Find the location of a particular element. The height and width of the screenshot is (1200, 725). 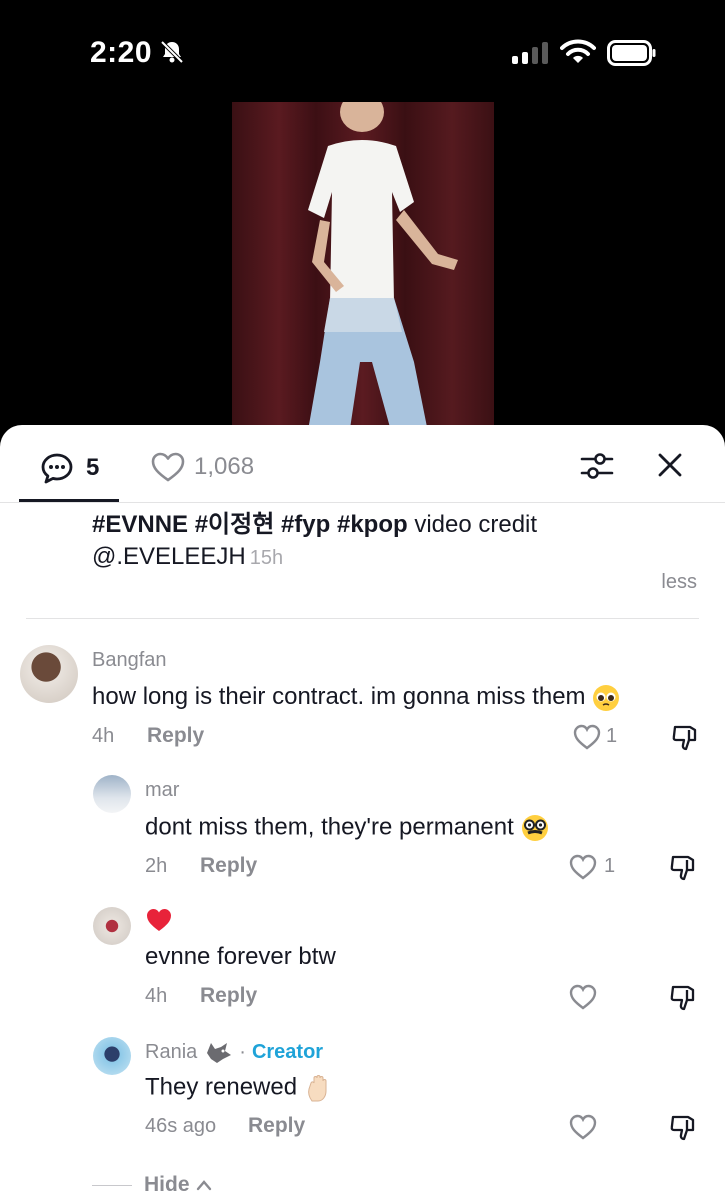

comments-count: 5 is located at coordinates (93, 467).